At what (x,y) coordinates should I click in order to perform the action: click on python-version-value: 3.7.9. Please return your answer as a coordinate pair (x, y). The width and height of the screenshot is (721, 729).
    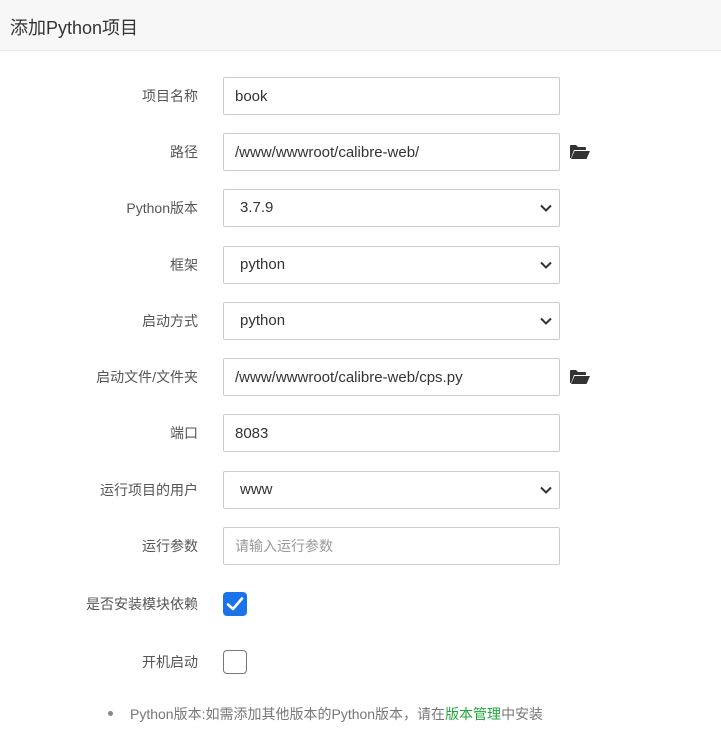
    Looking at the image, I should click on (257, 207).